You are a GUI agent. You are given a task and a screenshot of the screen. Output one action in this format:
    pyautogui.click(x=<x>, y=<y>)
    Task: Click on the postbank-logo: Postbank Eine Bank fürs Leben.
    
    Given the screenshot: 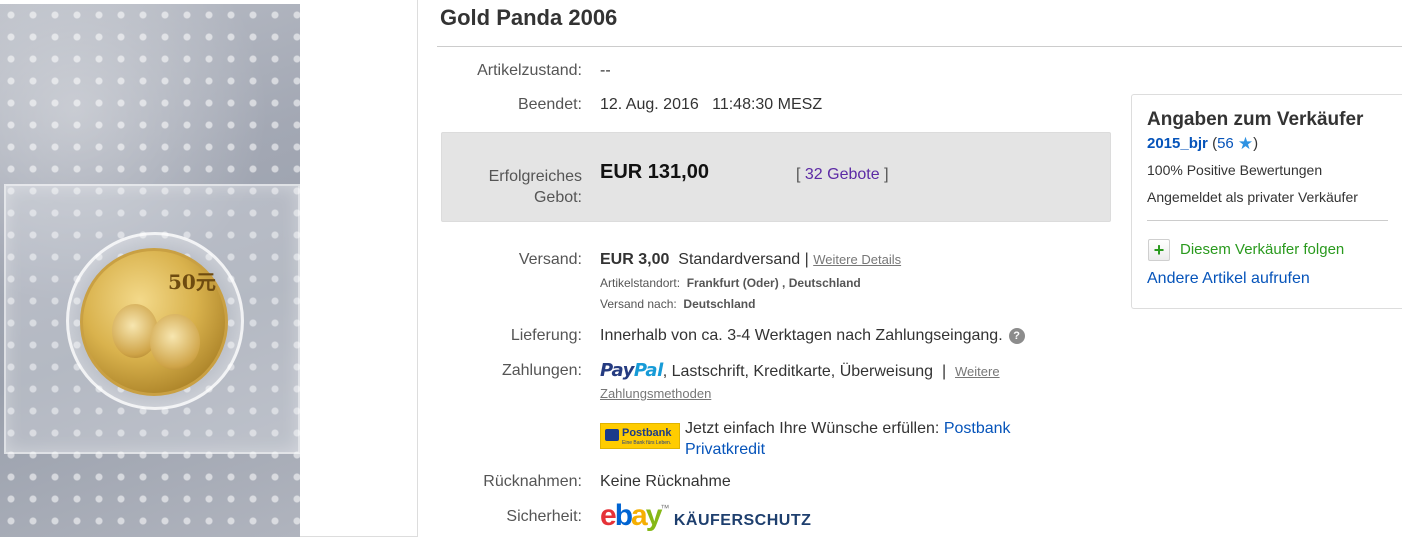 What is the action you would take?
    pyautogui.click(x=640, y=436)
    